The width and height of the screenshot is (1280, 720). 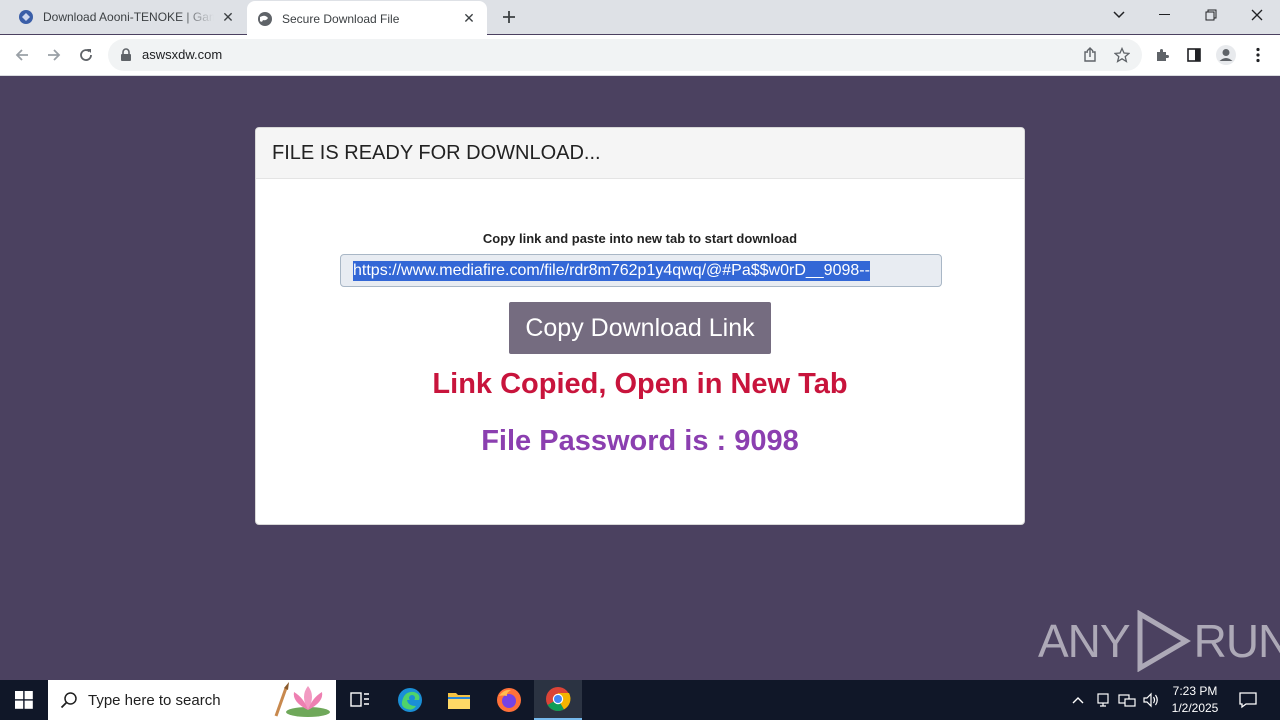 What do you see at coordinates (558, 700) in the screenshot?
I see `chrome-icon` at bounding box center [558, 700].